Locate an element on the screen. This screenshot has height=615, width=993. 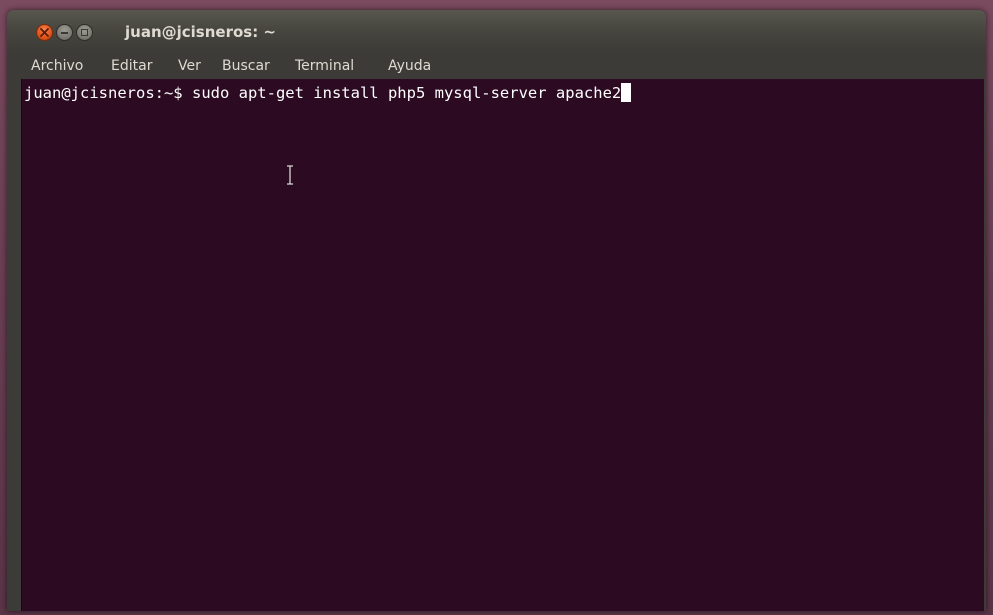
menu-editar: Editar is located at coordinates (131, 66).